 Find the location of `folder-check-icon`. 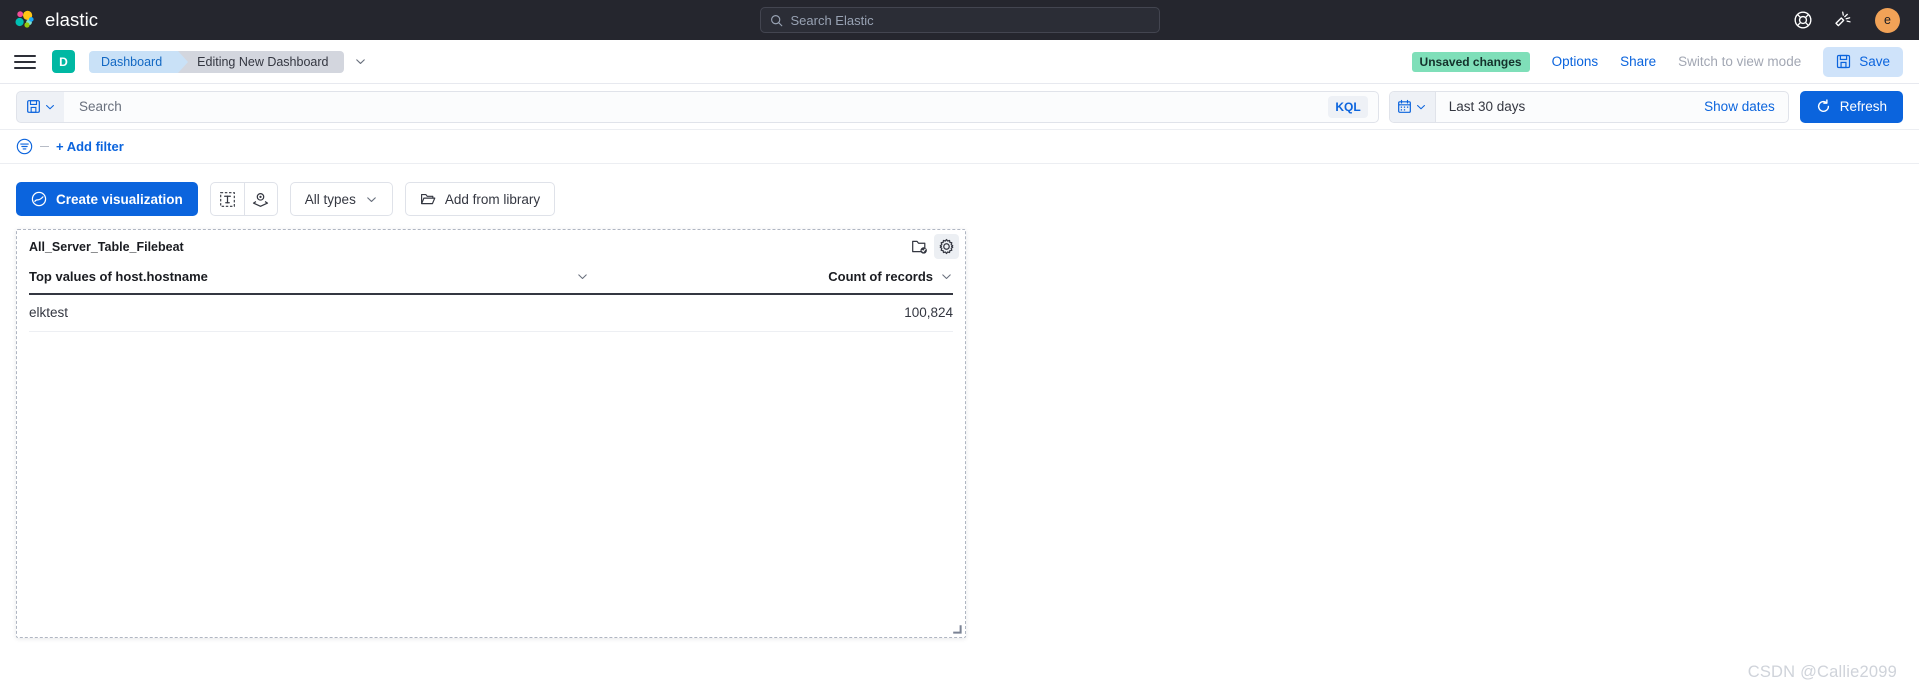

folder-check-icon is located at coordinates (919, 247).